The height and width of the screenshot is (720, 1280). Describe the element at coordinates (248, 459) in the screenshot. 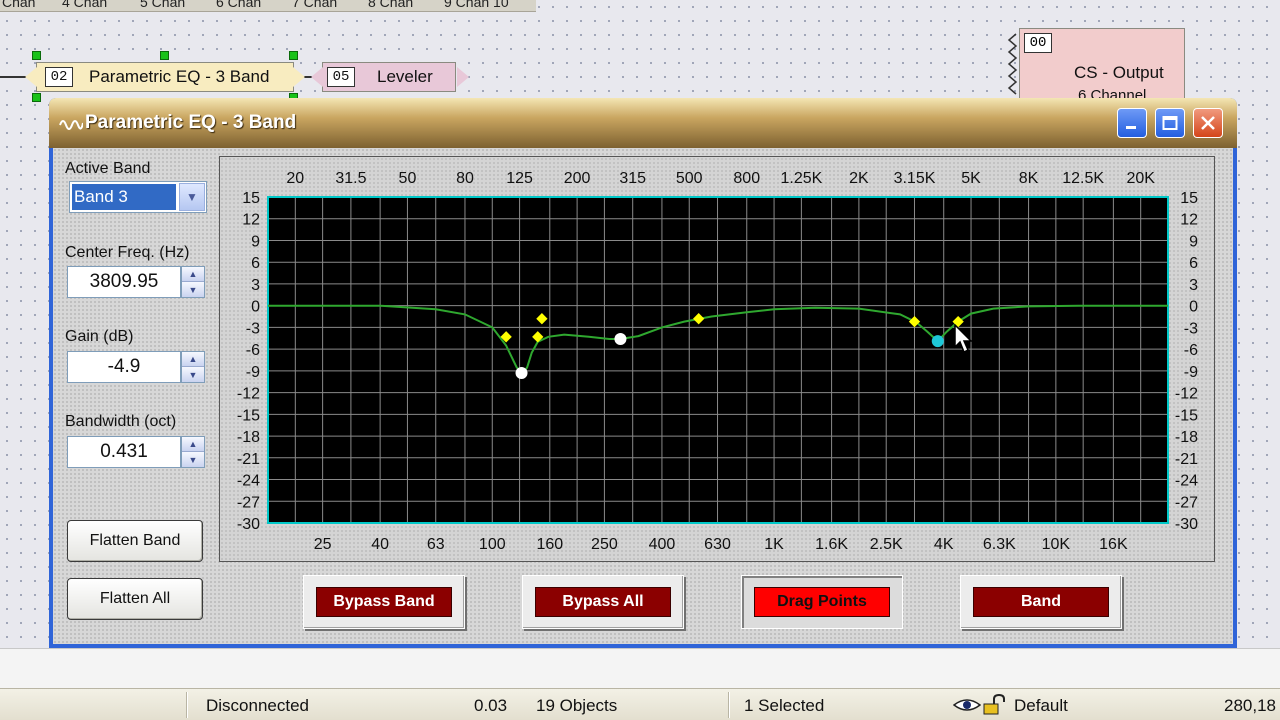

I see `y-tick-label-left: -21` at that location.